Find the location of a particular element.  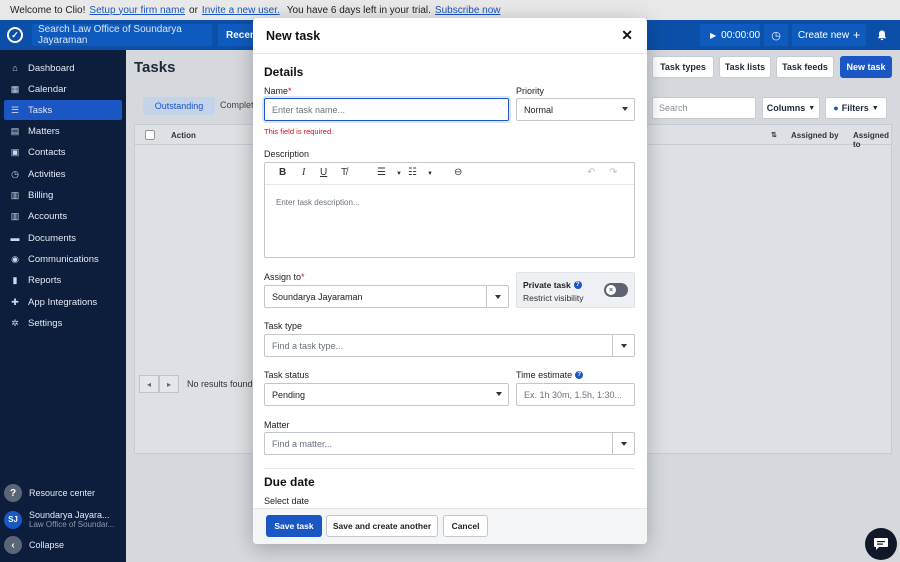

briefcase-icon: ▤ is located at coordinates (15, 130).